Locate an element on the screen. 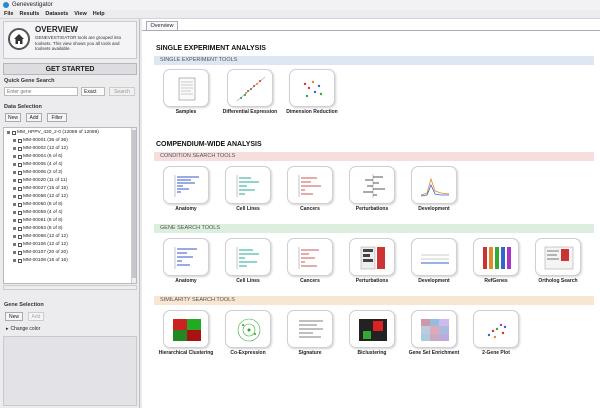  tool-gene-anatomy: Anatomy is located at coordinates (186, 261).